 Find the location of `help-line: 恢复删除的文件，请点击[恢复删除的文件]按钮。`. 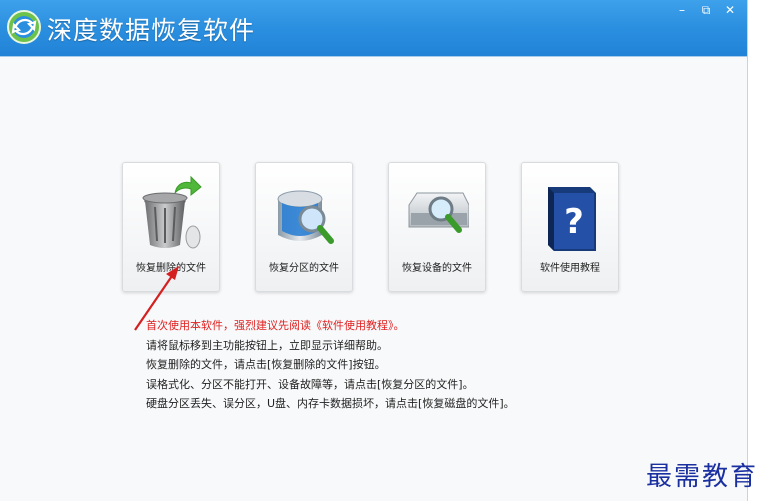

help-line: 恢复删除的文件，请点击[恢复删除的文件]按钮。 is located at coordinates (266, 364).